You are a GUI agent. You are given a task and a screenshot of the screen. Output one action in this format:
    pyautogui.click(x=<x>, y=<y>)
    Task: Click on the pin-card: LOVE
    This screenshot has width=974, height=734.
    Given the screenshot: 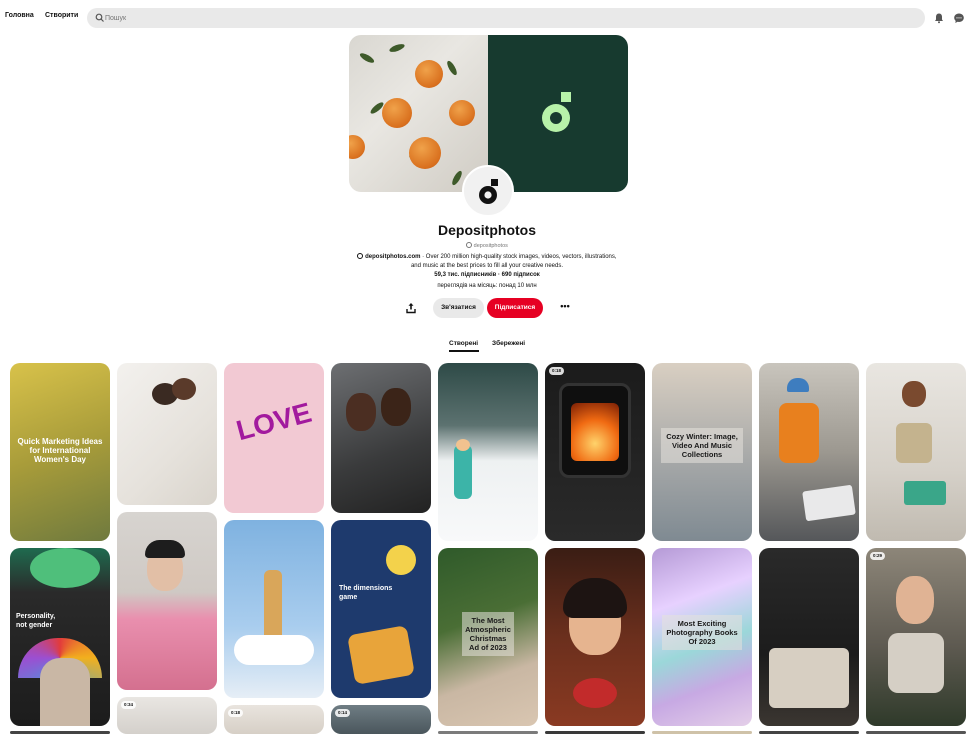 What is the action you would take?
    pyautogui.click(x=274, y=438)
    